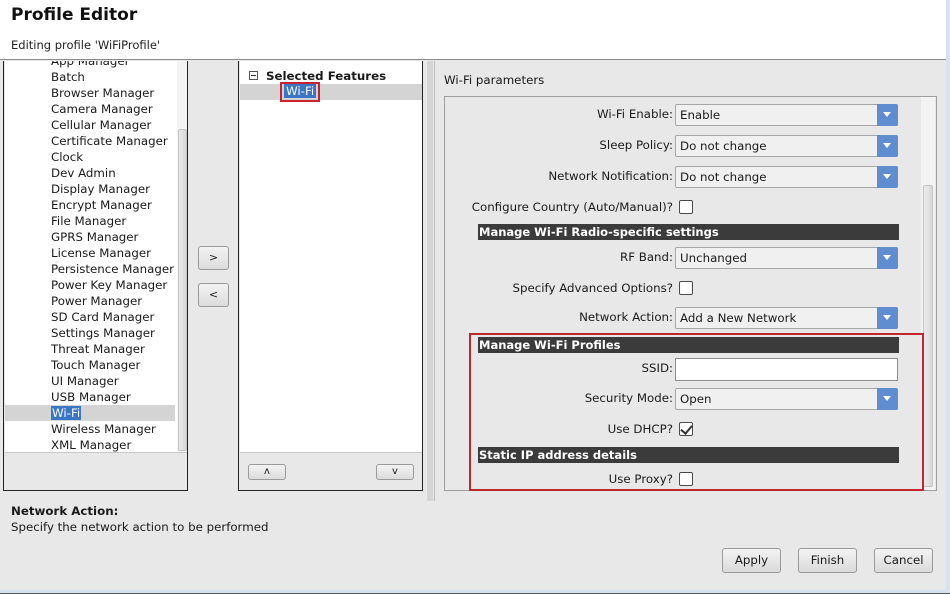 The image size is (950, 594). What do you see at coordinates (86, 45) in the screenshot?
I see `page-subtitle: Editing profile 'WiFiProfile'` at bounding box center [86, 45].